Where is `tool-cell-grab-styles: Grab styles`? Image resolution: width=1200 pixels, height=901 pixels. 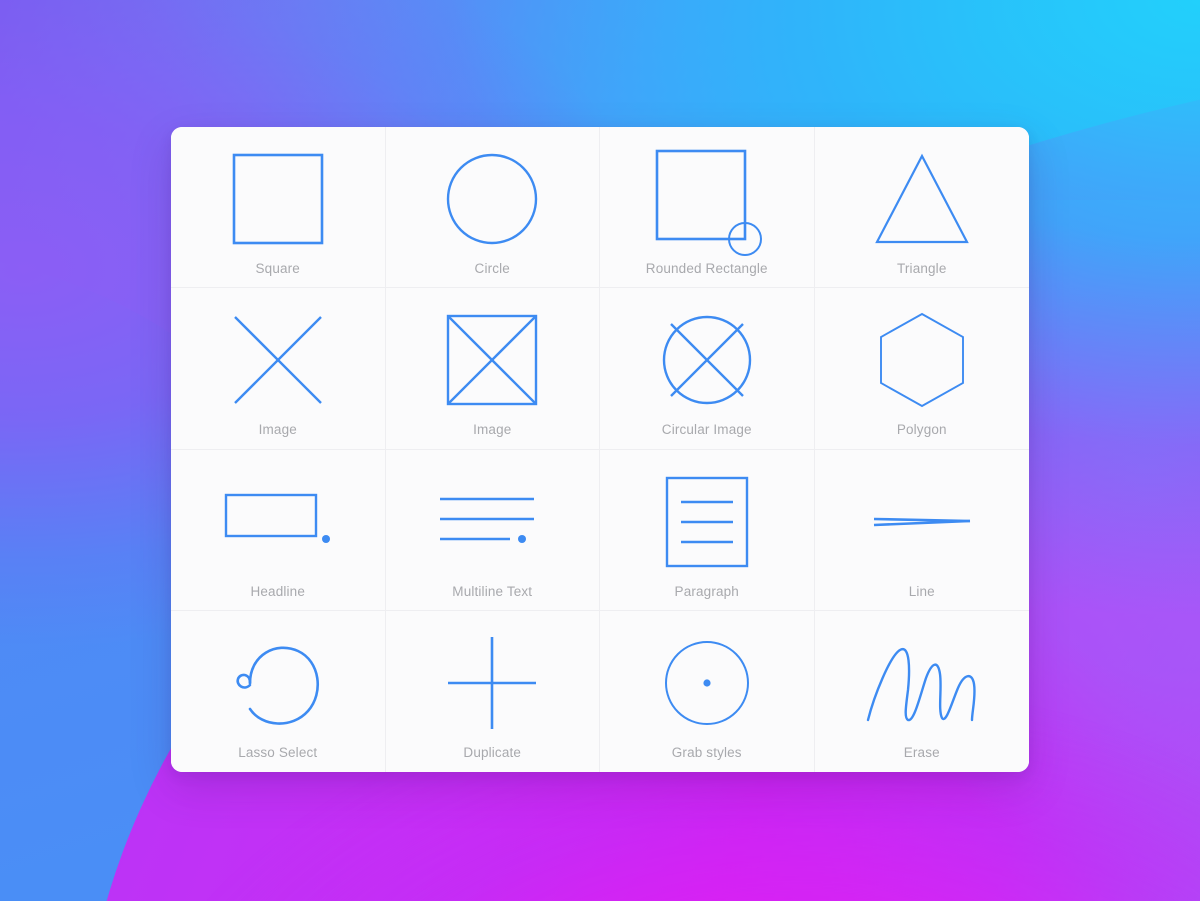
tool-cell-grab-styles: Grab styles is located at coordinates (707, 691).